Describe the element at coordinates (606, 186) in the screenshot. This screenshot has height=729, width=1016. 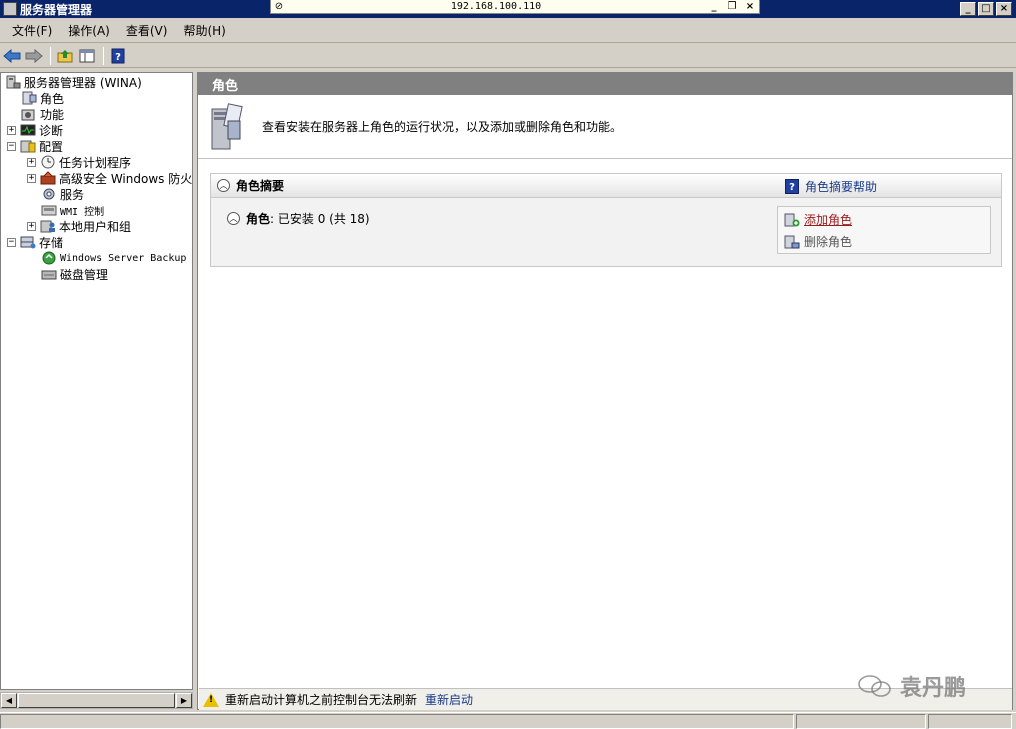
I see `roles-summary-header: ︿ 角色摘要 ? 角色摘要帮助` at that location.